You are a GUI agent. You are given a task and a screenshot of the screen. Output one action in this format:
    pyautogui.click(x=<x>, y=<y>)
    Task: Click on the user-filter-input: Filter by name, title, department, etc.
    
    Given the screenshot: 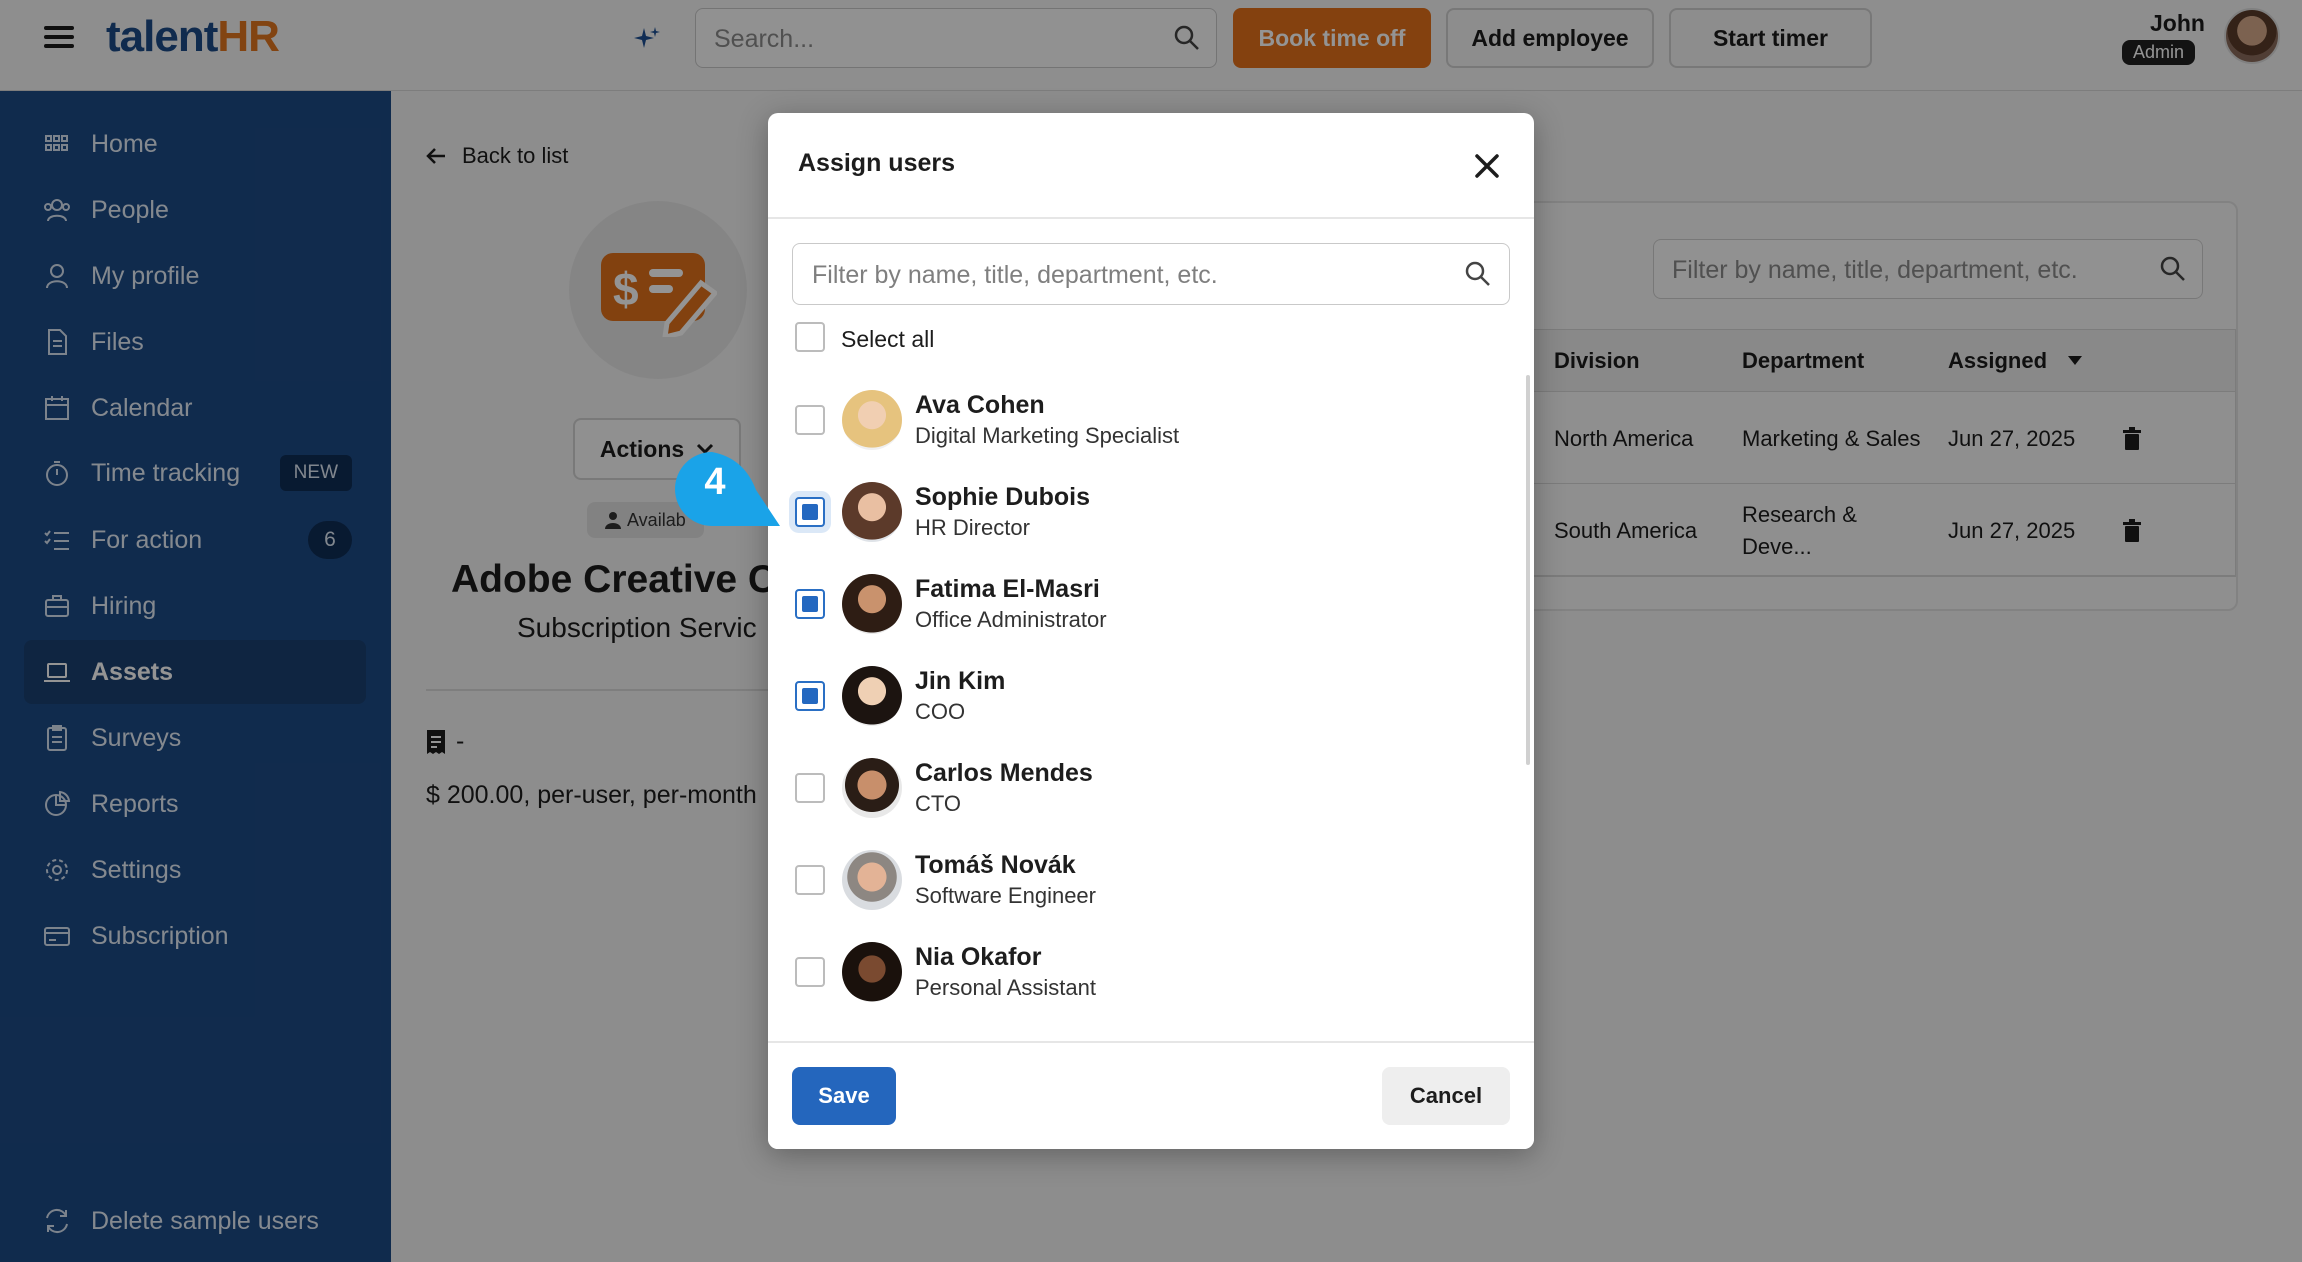 What is the action you would take?
    pyautogui.click(x=1151, y=274)
    